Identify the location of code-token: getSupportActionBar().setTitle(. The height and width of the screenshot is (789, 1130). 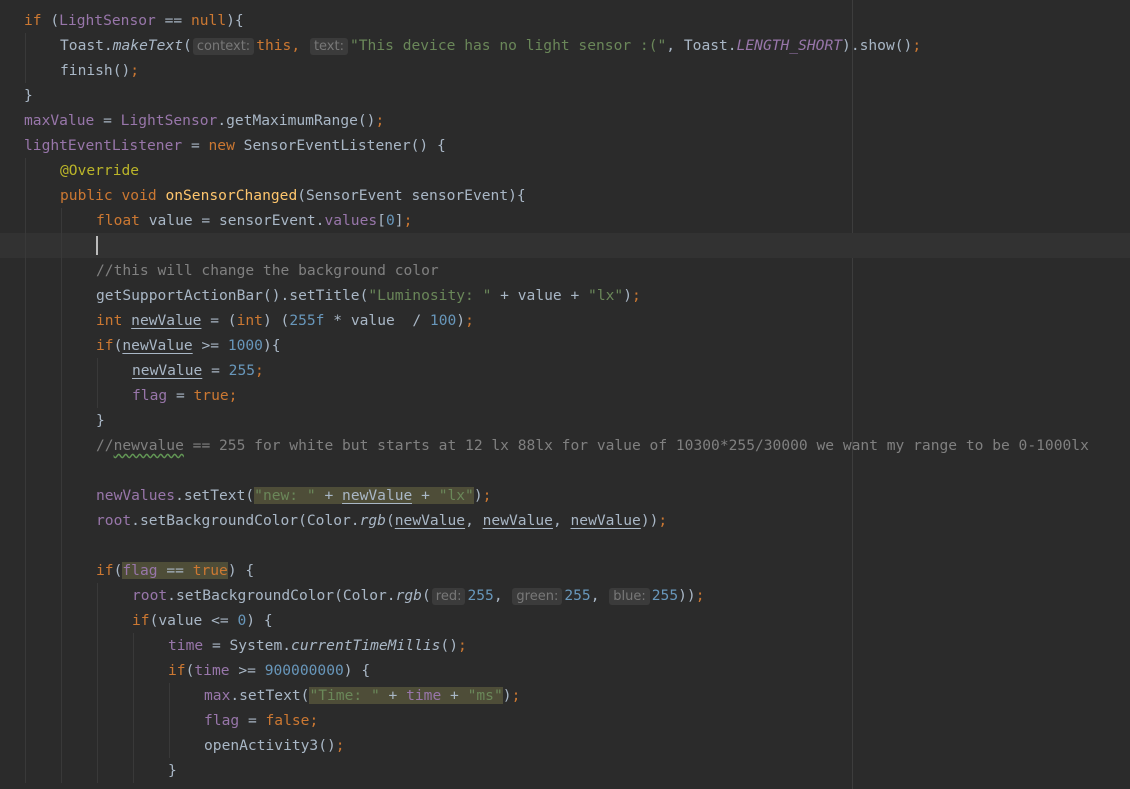
(232, 295).